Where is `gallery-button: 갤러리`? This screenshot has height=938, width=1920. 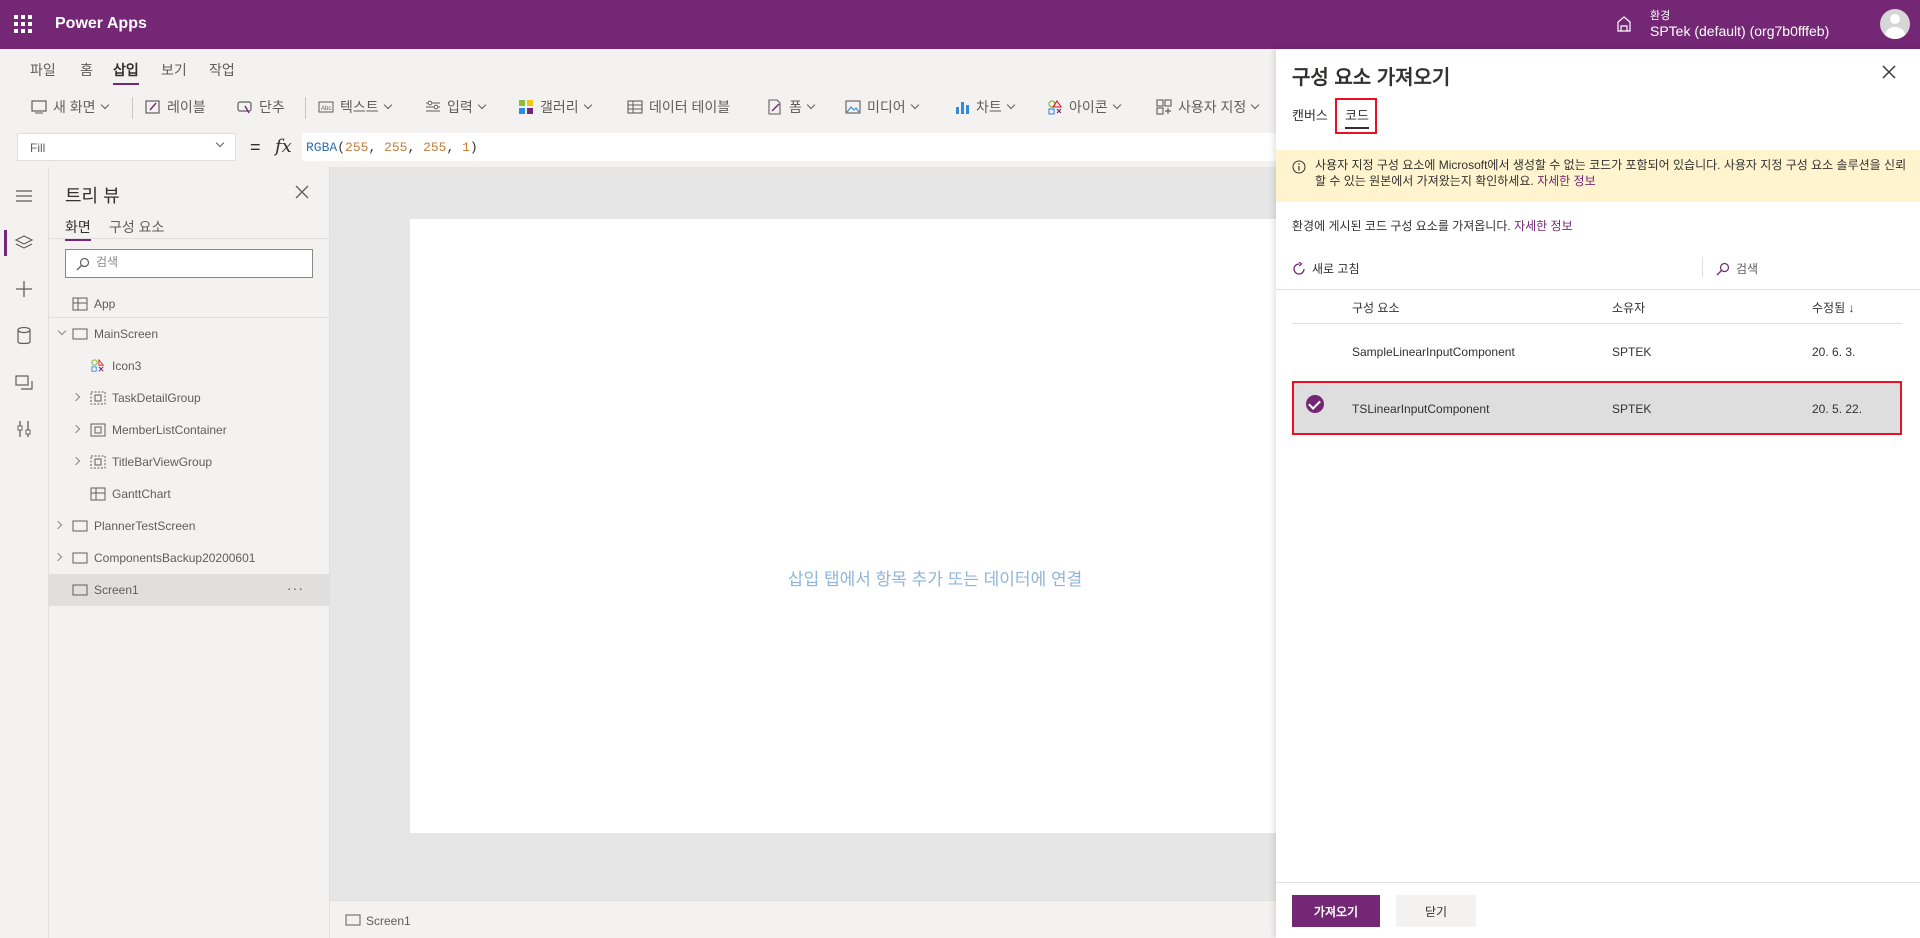 gallery-button: 갤러리 is located at coordinates (555, 107).